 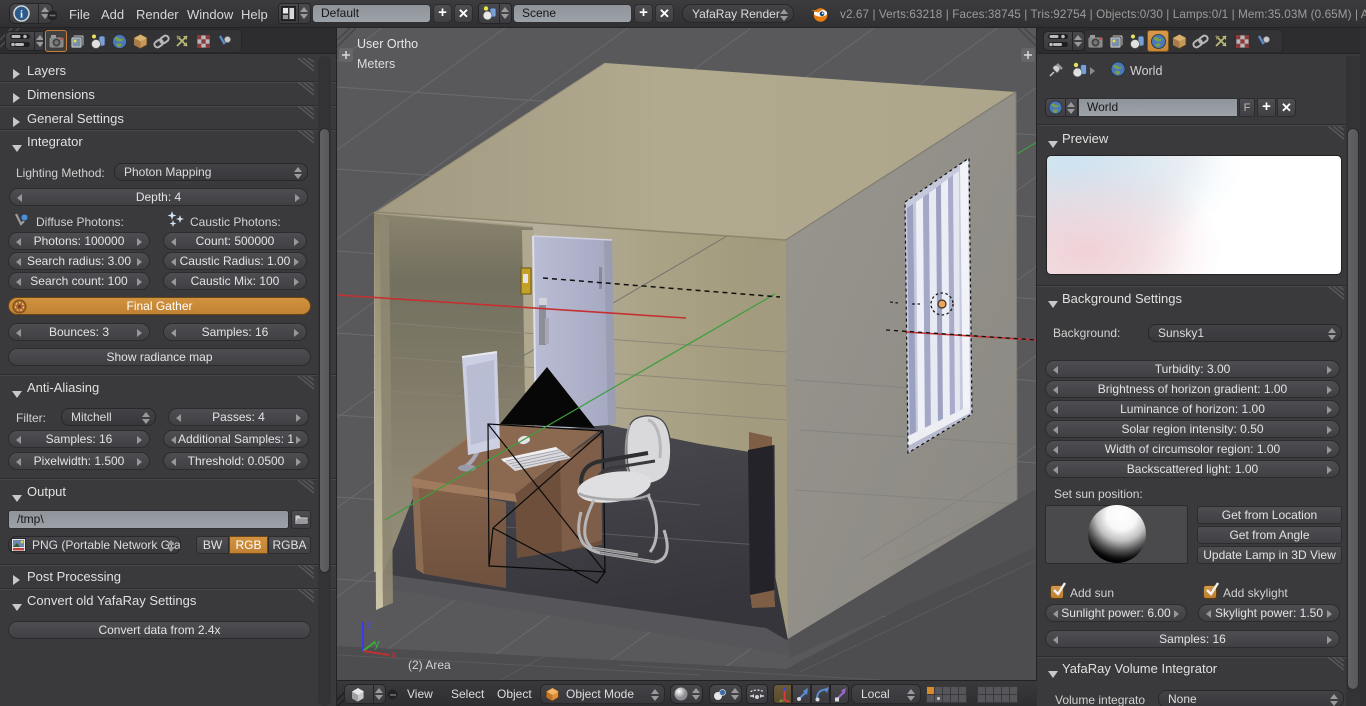 I want to click on svg-text: x, so click(x=394, y=655).